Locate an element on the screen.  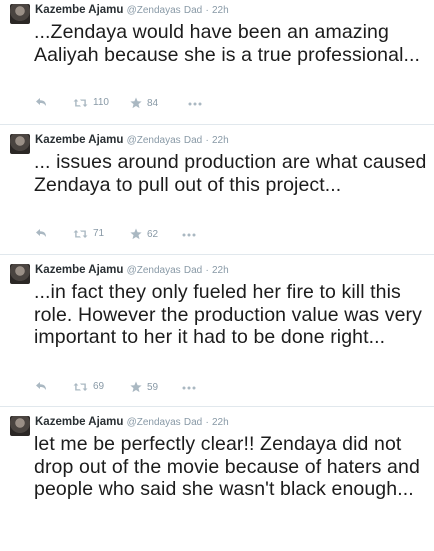
retweet-button: 71 is located at coordinates (88, 233).